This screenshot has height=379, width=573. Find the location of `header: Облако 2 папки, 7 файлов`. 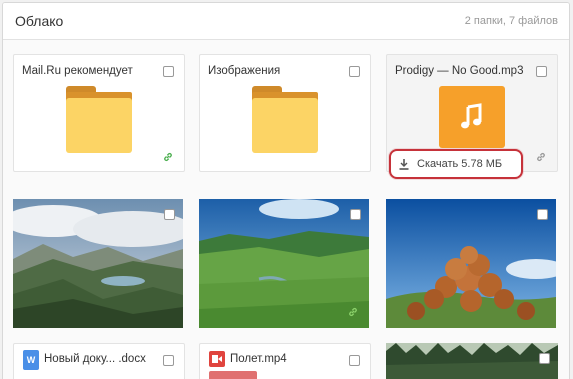

header: Облако 2 папки, 7 файлов is located at coordinates (286, 21).